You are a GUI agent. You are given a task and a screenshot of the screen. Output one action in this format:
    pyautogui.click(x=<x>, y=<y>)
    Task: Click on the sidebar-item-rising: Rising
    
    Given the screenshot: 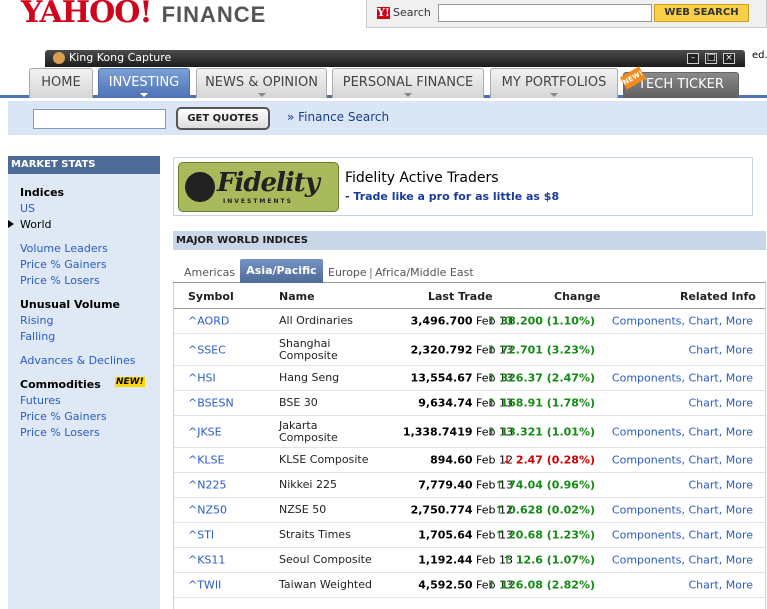 What is the action you would take?
    pyautogui.click(x=36, y=320)
    